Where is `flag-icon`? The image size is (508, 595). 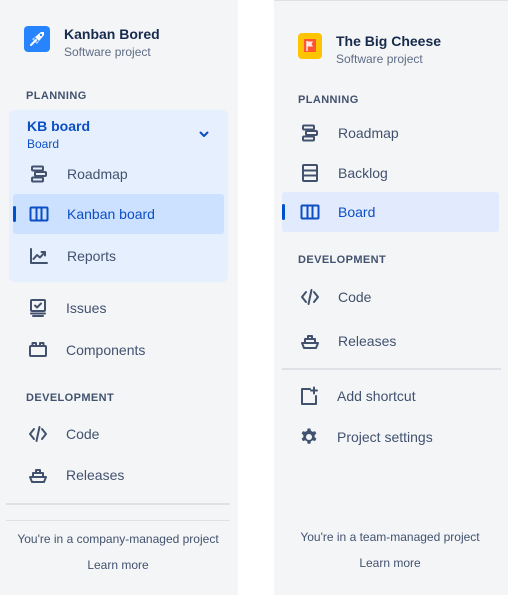 flag-icon is located at coordinates (310, 46).